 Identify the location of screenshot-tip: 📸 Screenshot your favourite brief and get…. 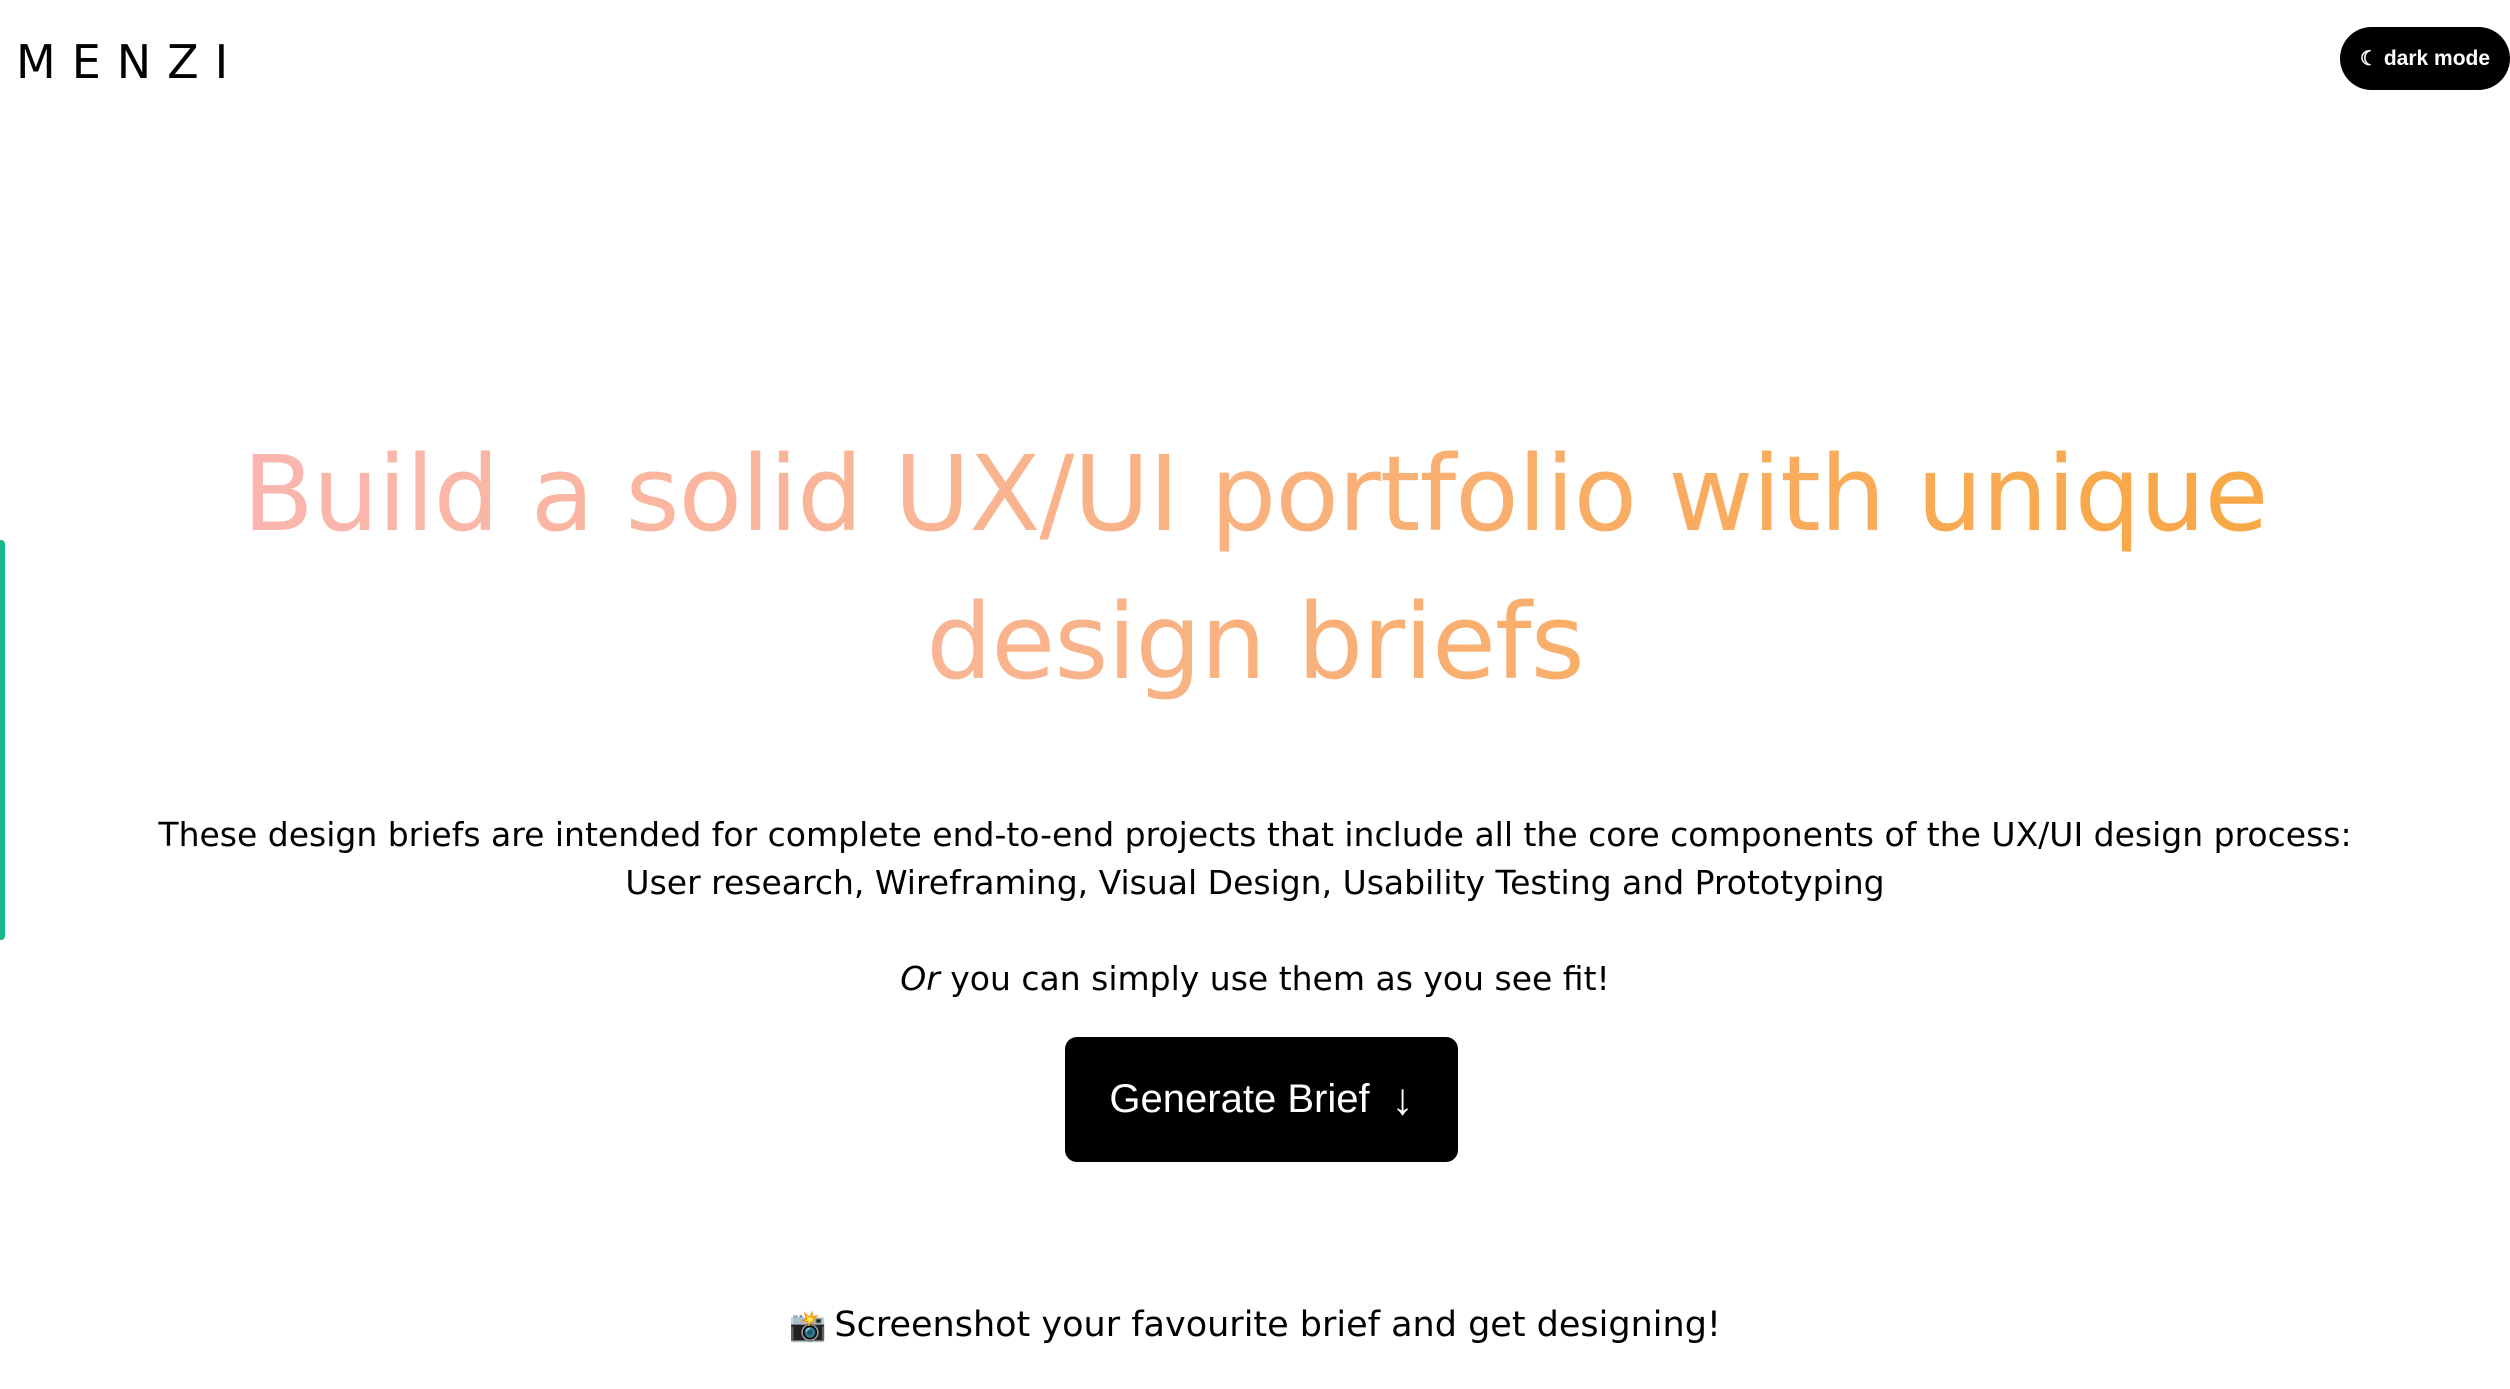
(1255, 1326).